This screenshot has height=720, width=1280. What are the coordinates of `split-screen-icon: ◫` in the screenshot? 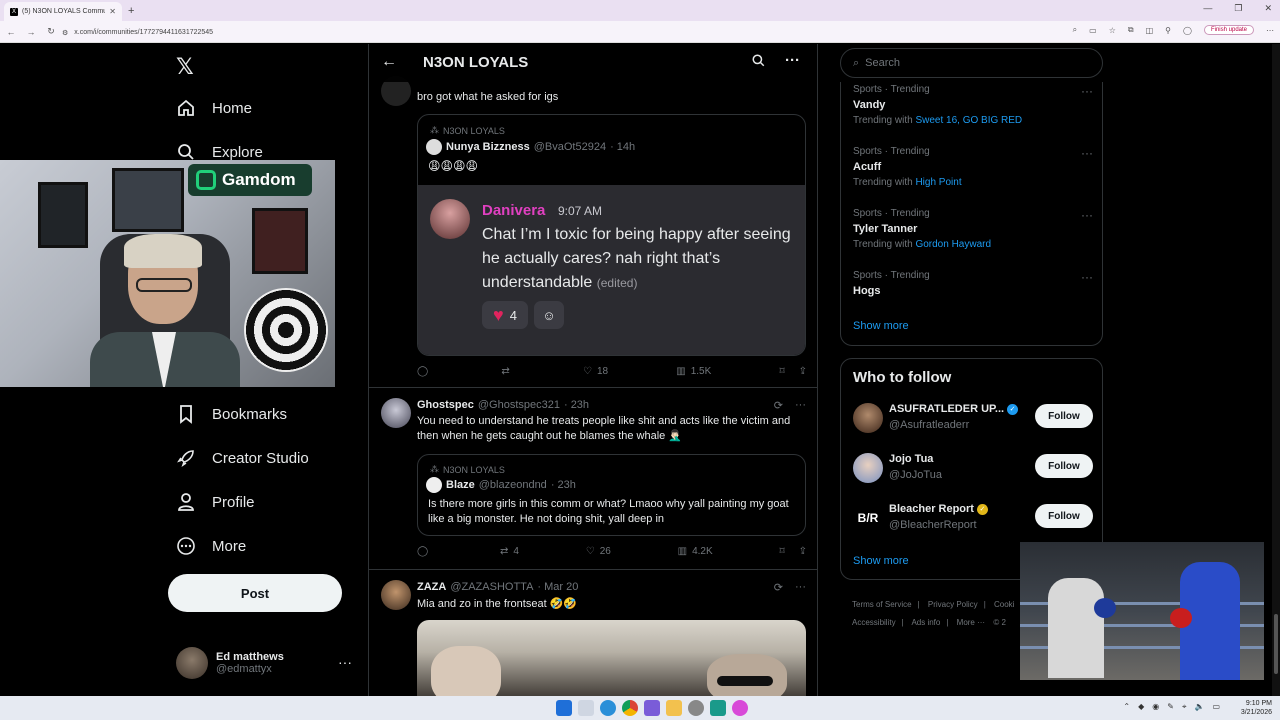 It's located at (1150, 30).